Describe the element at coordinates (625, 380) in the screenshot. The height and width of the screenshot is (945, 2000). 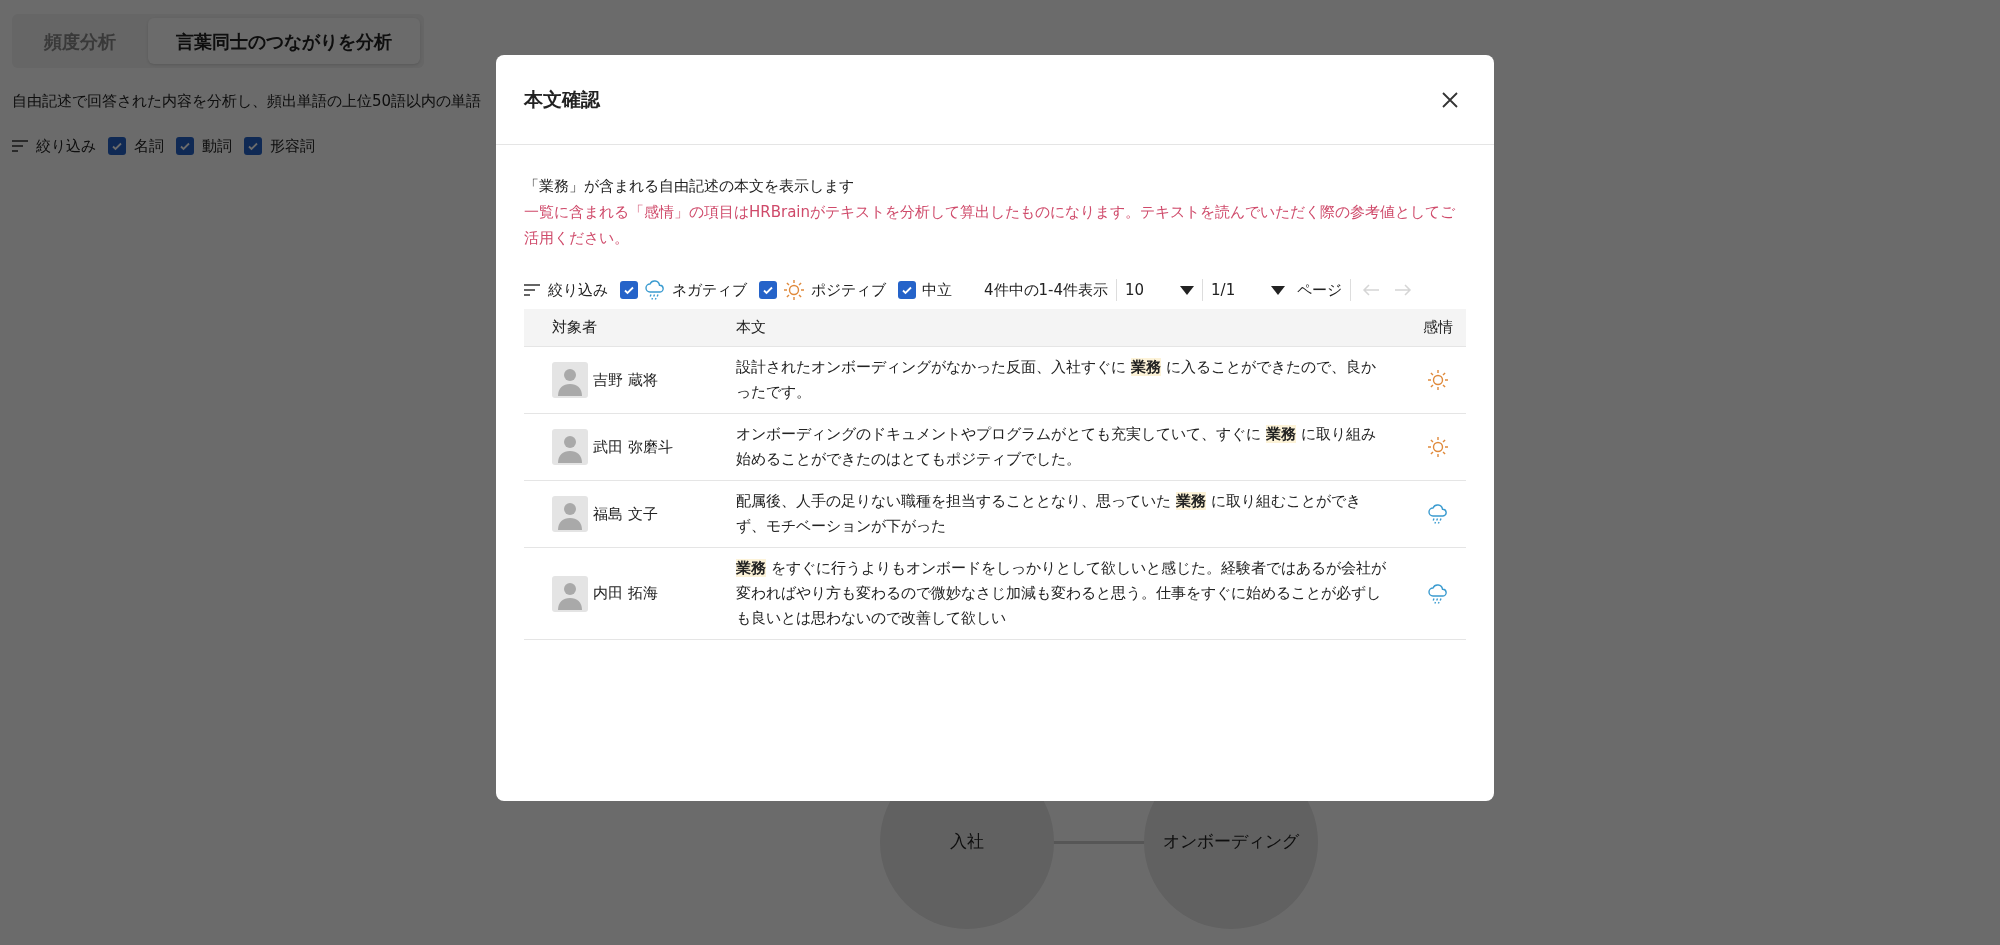
I see `person-name: 吉野 蔵将` at that location.